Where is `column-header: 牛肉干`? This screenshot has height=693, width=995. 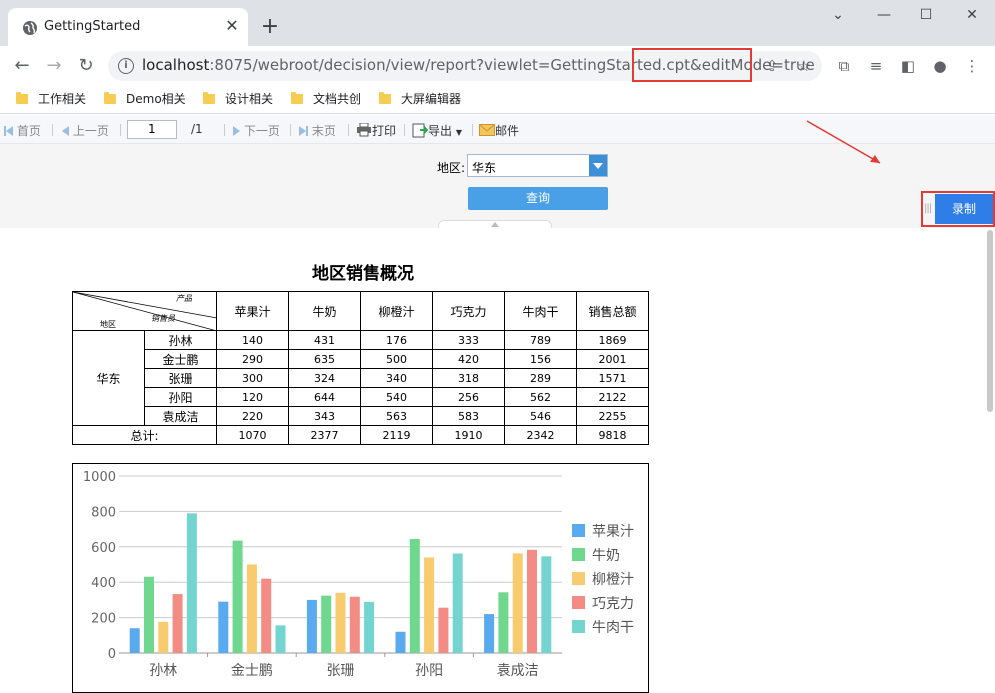 column-header: 牛肉干 is located at coordinates (540, 311).